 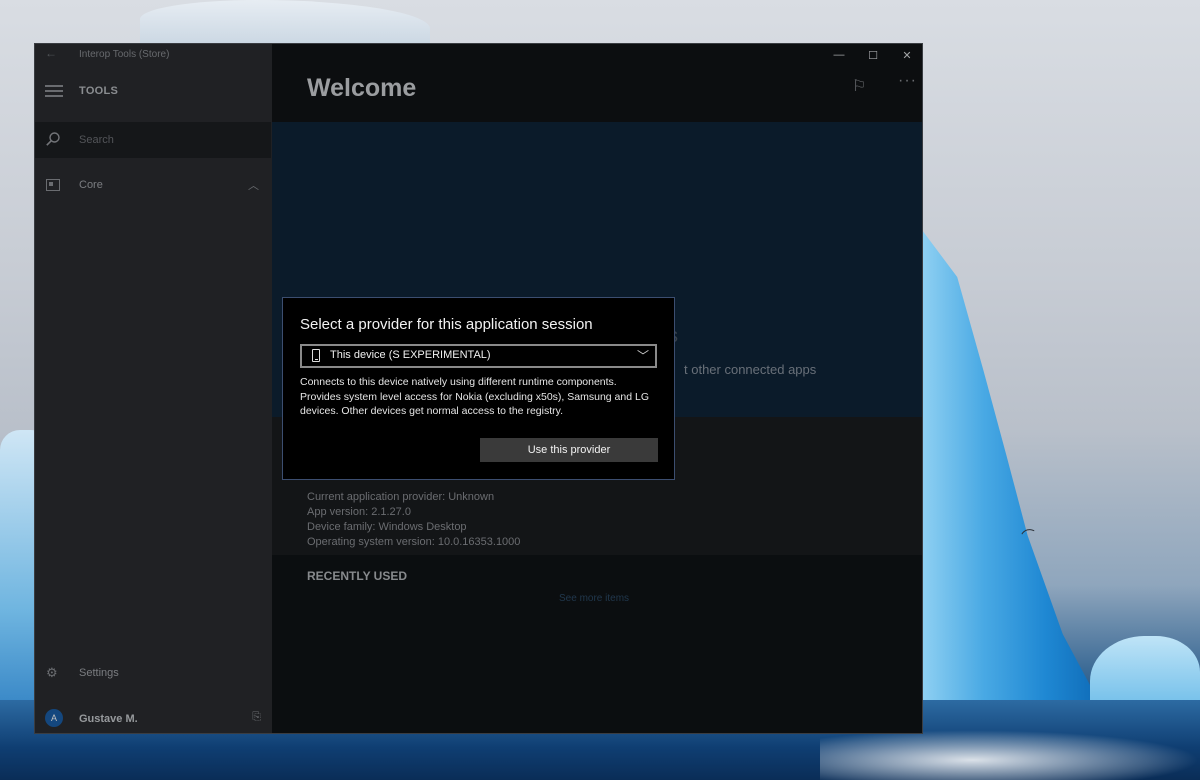 I want to click on provider-select-value: This device (S EXPERIMENTAL), so click(x=410, y=355).